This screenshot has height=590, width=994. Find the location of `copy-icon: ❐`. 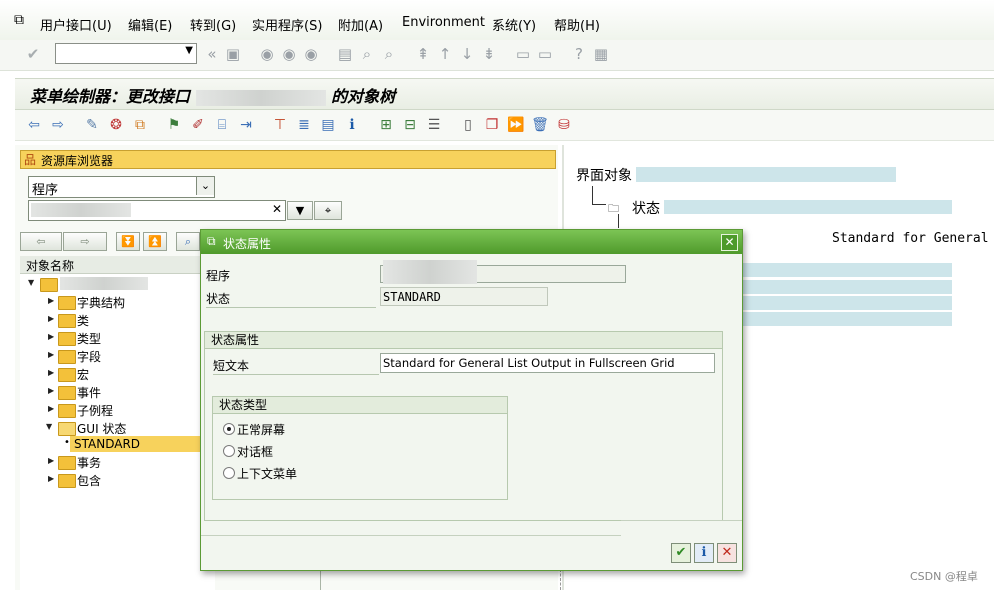

copy-icon: ❐ is located at coordinates (492, 125).